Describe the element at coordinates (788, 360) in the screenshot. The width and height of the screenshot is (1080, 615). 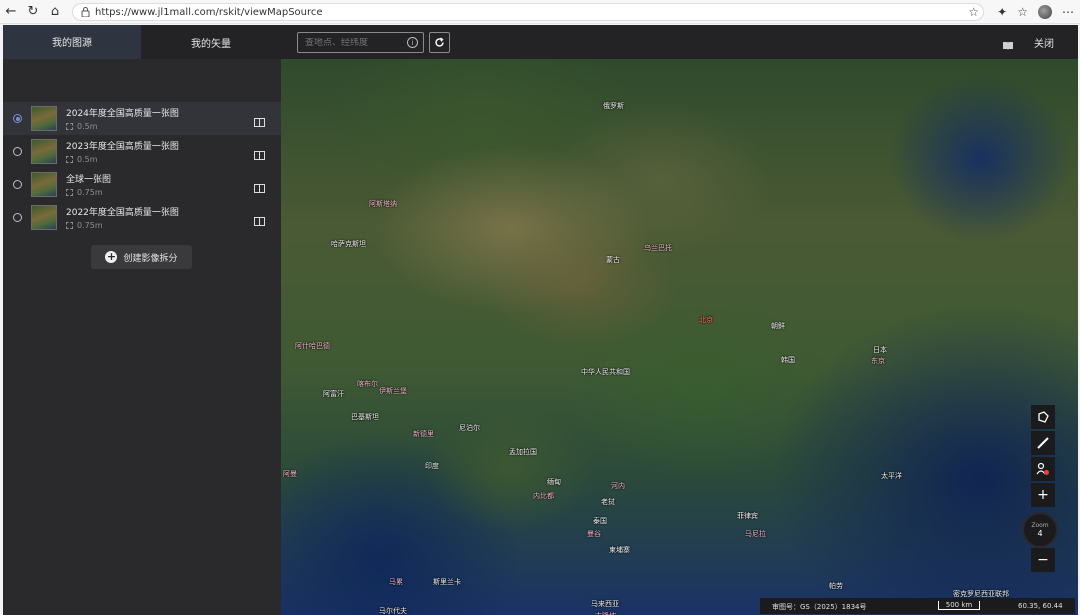
I see `map-label: 韩国` at that location.